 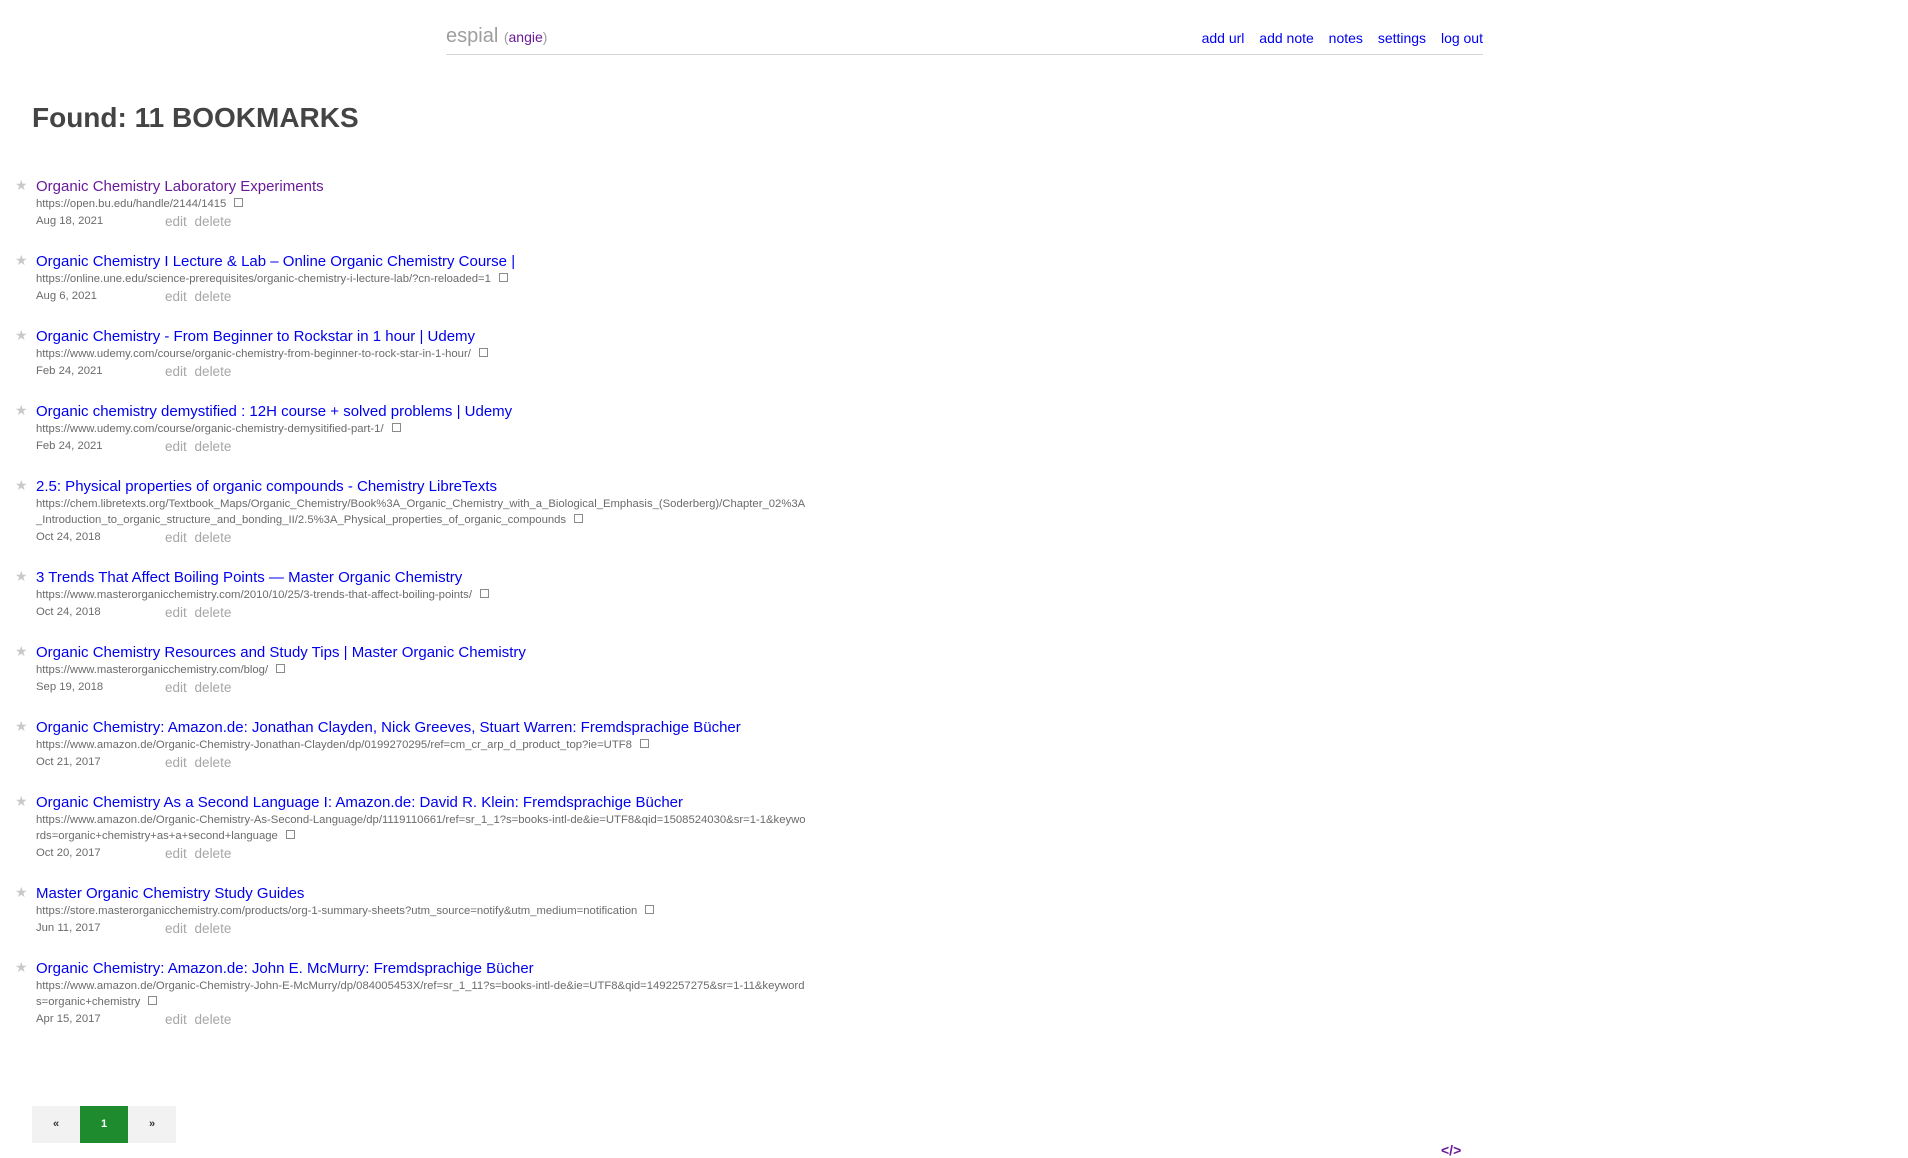 What do you see at coordinates (195, 117) in the screenshot?
I see `results-heading: Found: 11 BOOKMARKS` at bounding box center [195, 117].